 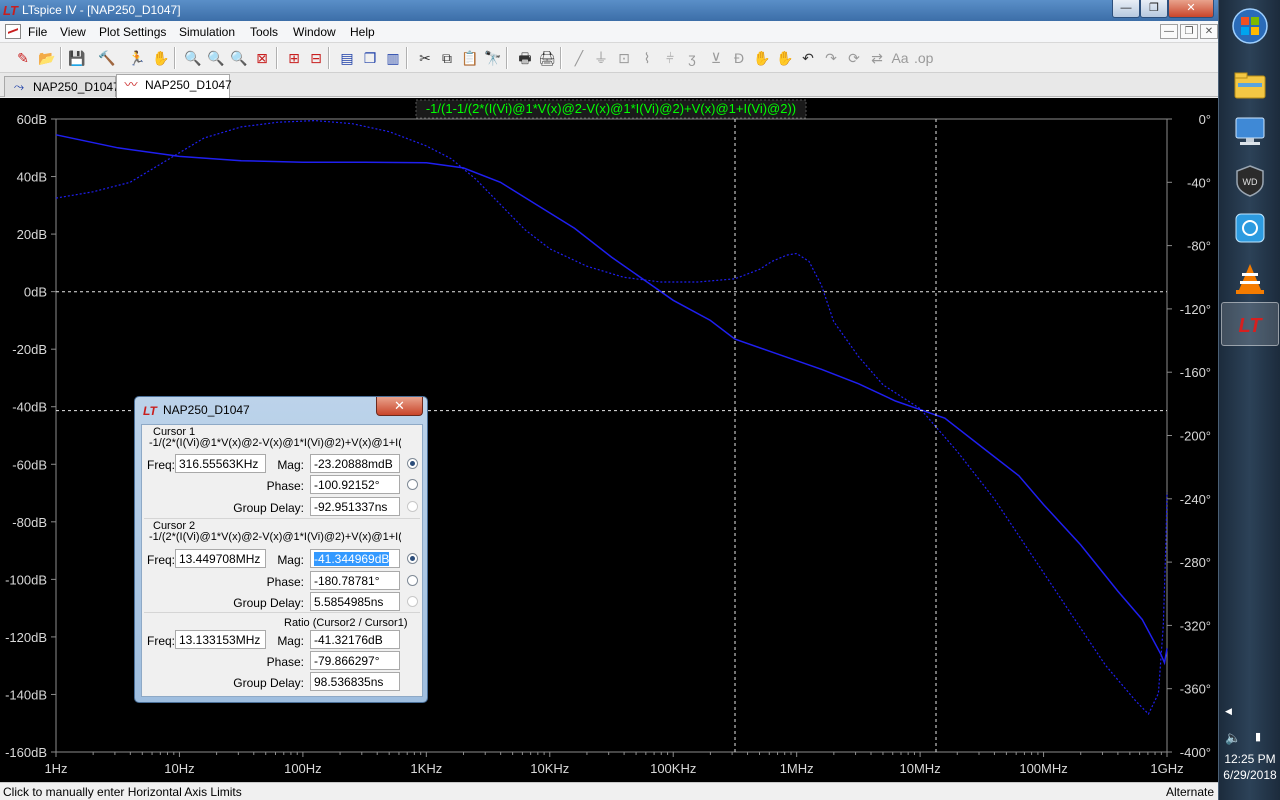 I want to click on y-left-tick-label: 0dB, so click(x=35, y=292).